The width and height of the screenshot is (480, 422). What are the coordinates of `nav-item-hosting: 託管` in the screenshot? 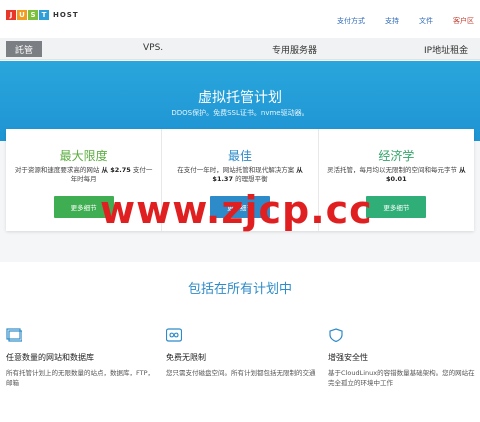 It's located at (24, 49).